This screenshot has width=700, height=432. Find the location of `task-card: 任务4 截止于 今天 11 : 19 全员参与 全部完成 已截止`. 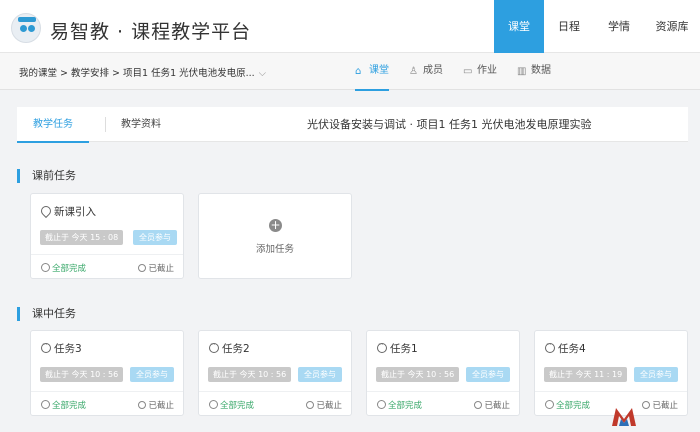

task-card: 任务4 截止于 今天 11 : 19 全员参与 全部完成 已截止 is located at coordinates (611, 373).